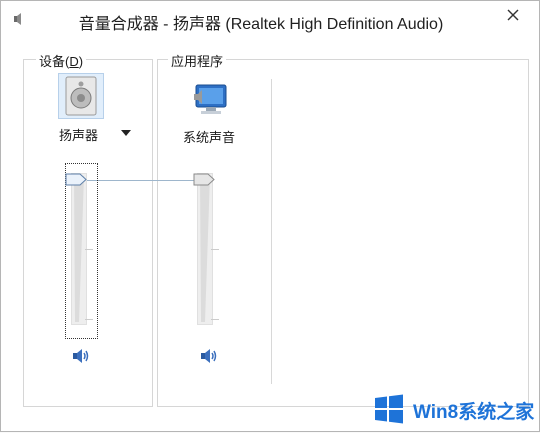 The height and width of the screenshot is (433, 540). What do you see at coordinates (61, 60) in the screenshot?
I see `device-group-label: 设备(D)` at bounding box center [61, 60].